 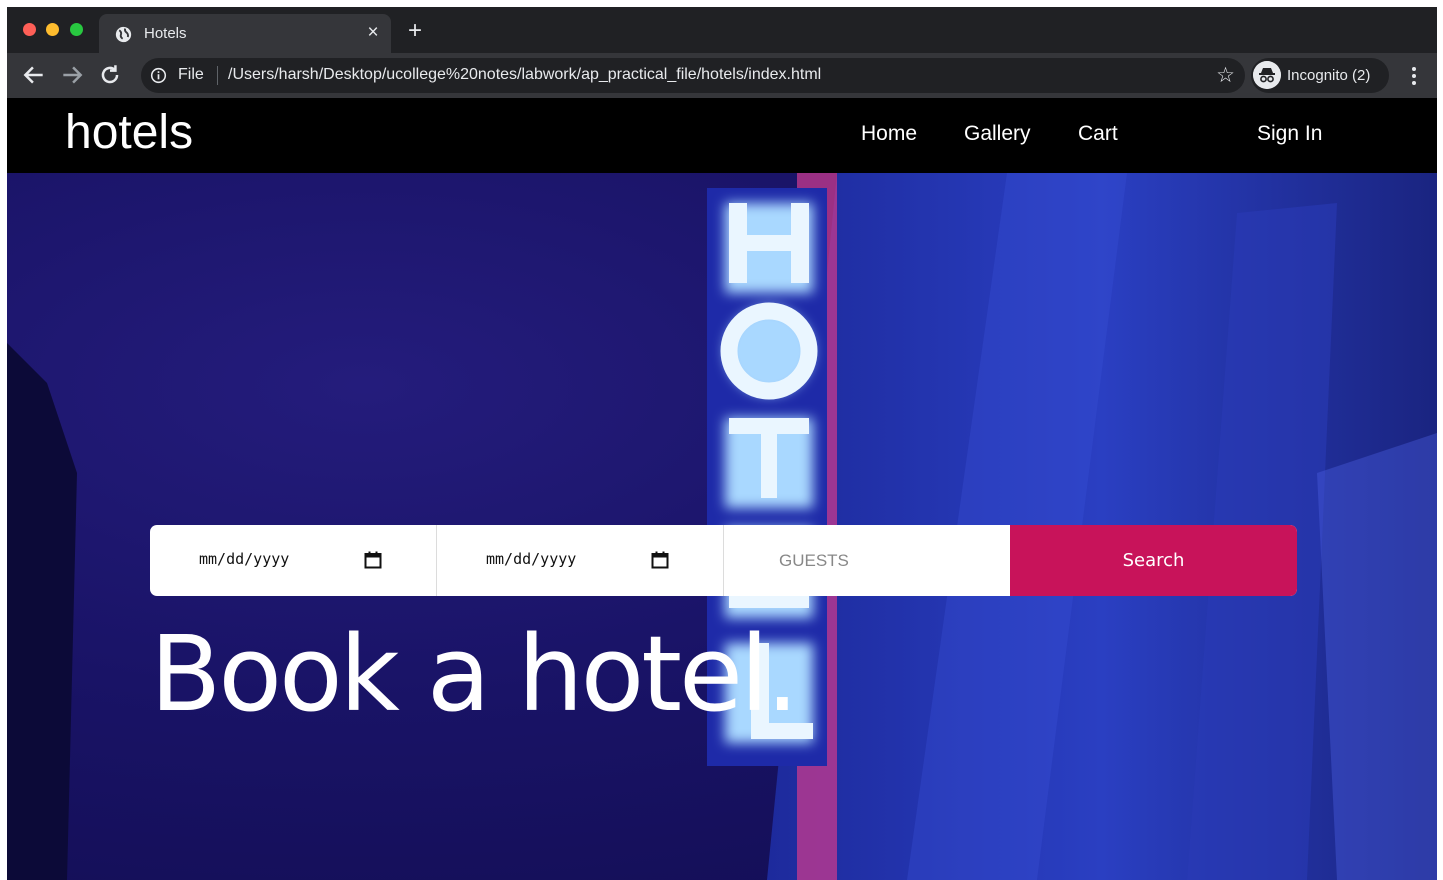 I want to click on booking-search-form: mm/dd/yyyy mm/dd/yyyy Se, so click(x=723, y=560).